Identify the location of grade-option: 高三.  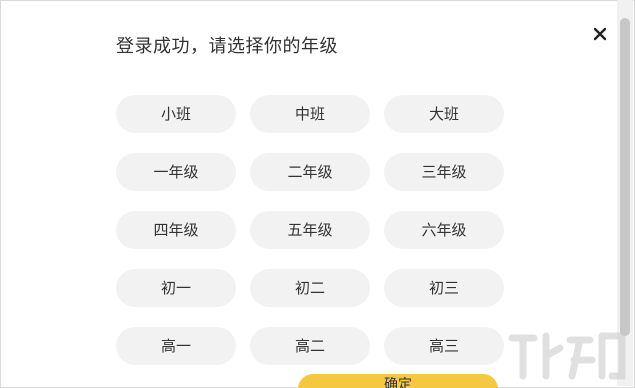
(444, 346).